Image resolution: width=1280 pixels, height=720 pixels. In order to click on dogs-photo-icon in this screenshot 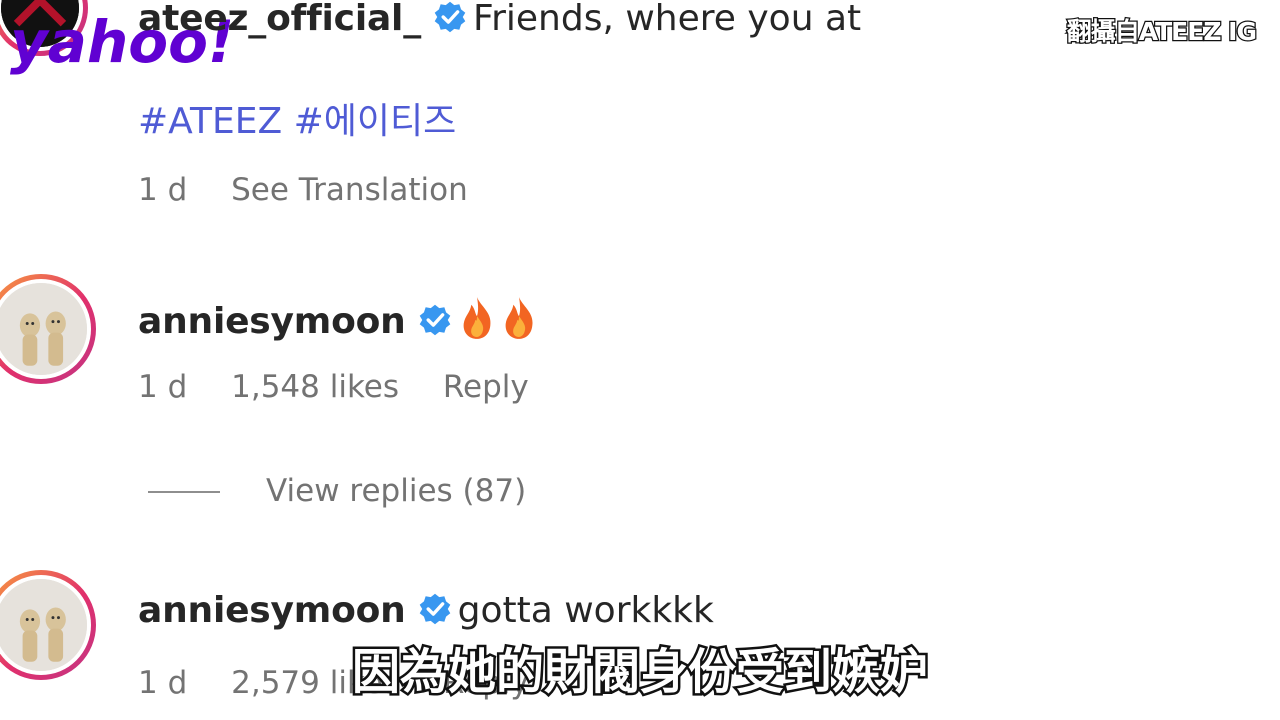, I will do `click(43, 329)`.